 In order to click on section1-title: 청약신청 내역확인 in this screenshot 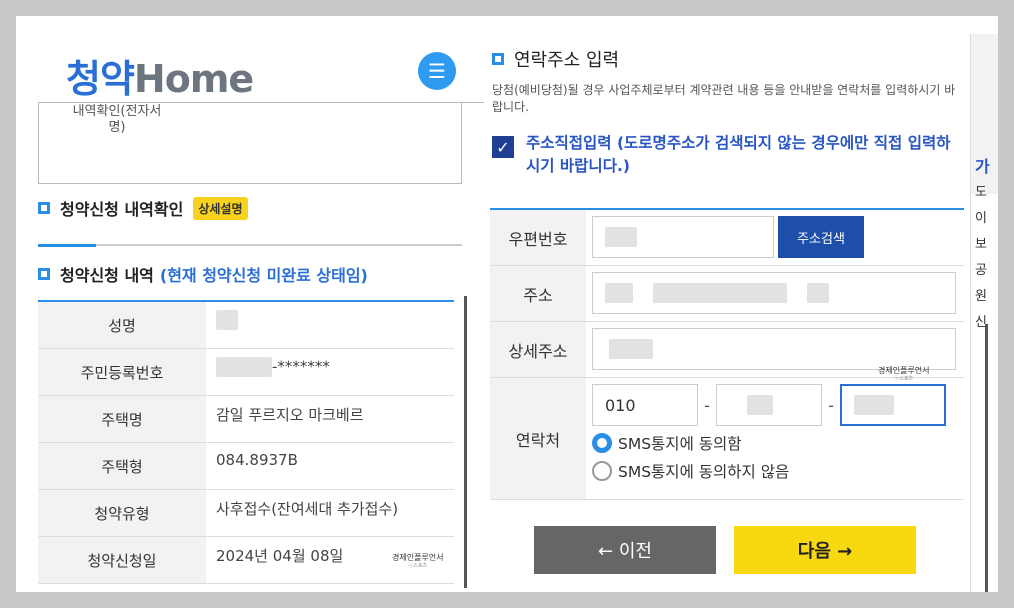, I will do `click(122, 209)`.